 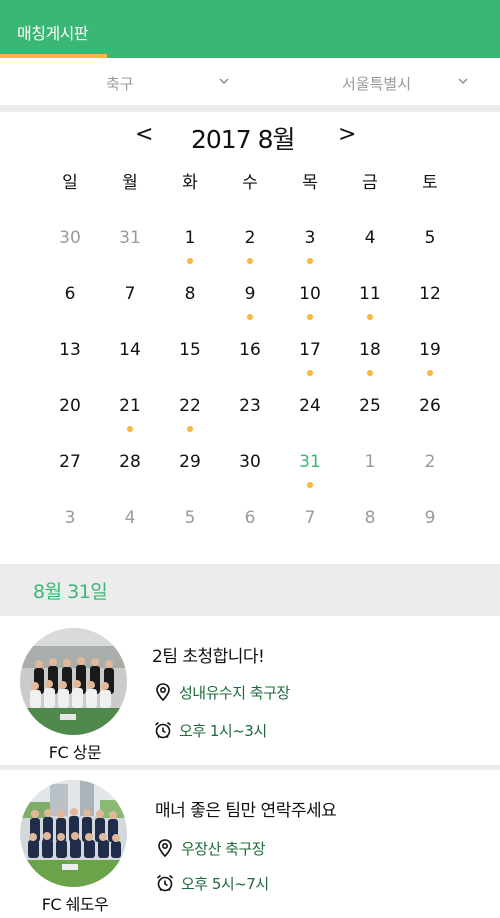 What do you see at coordinates (250, 182) in the screenshot?
I see `weekday-header: 일 월 화 수 목 금 토` at bounding box center [250, 182].